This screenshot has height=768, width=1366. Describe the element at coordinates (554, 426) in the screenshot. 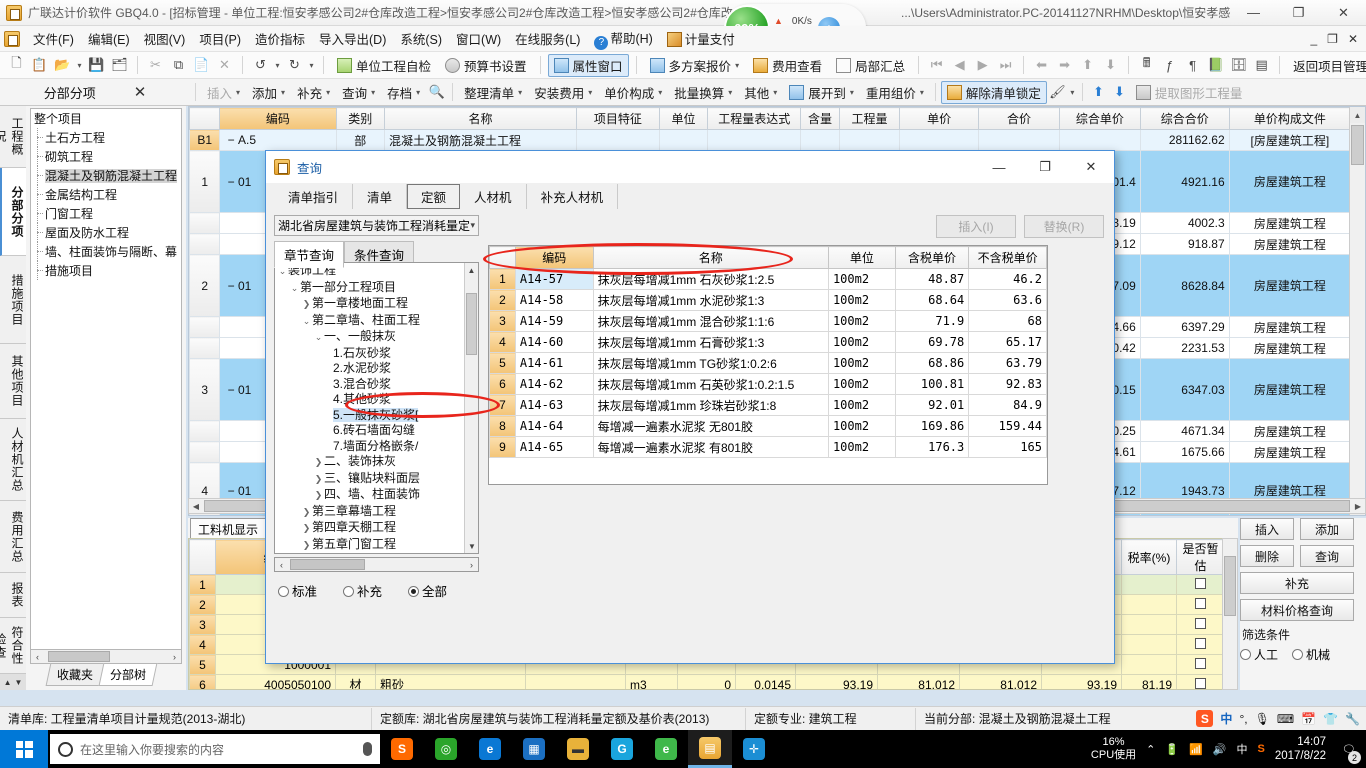

I see `qcell-code: A14-64` at that location.